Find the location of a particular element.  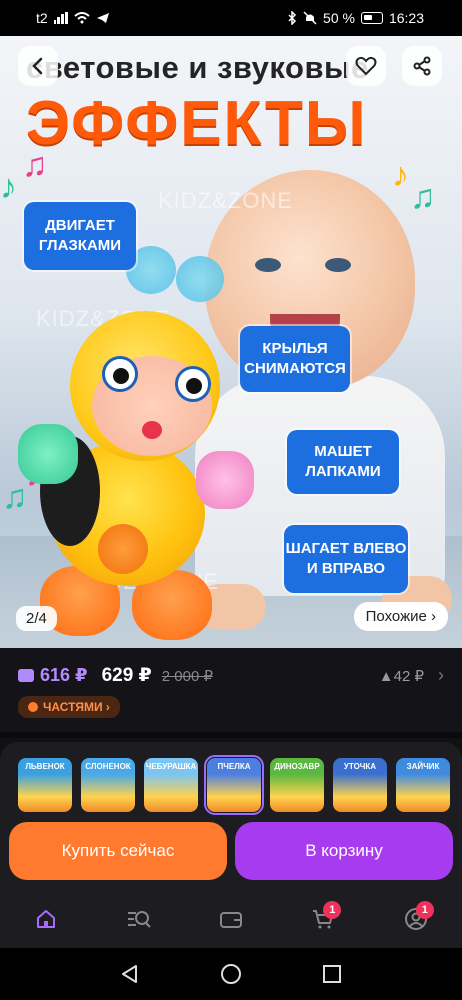

feature-bubble: КРЫЛЬЯ СНИМАЮТСЯ is located at coordinates (295, 359).